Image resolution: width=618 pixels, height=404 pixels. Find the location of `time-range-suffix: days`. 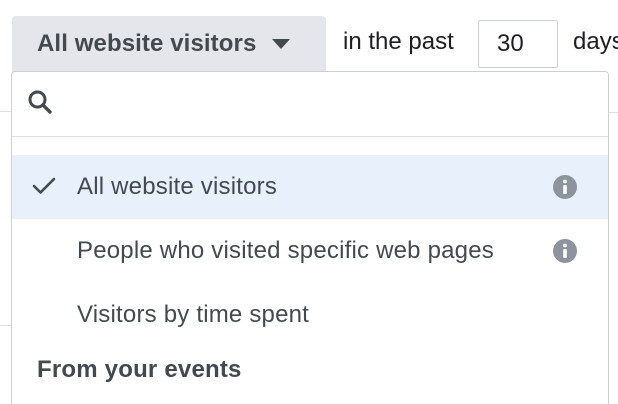

time-range-suffix: days is located at coordinates (595, 41).